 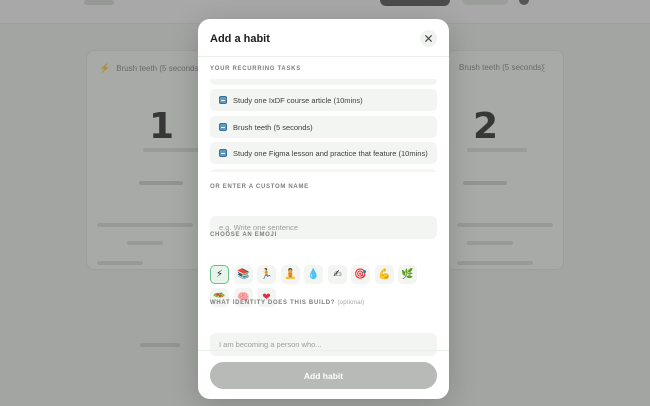 I want to click on modal-title: Add a habit, so click(x=240, y=39).